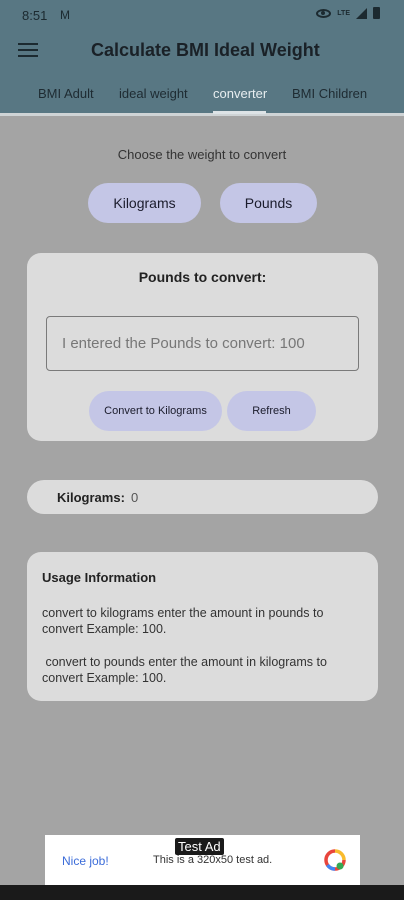 The height and width of the screenshot is (900, 404). Describe the element at coordinates (66, 101) in the screenshot. I see `tab-bmi-adult: BMI Adult` at that location.